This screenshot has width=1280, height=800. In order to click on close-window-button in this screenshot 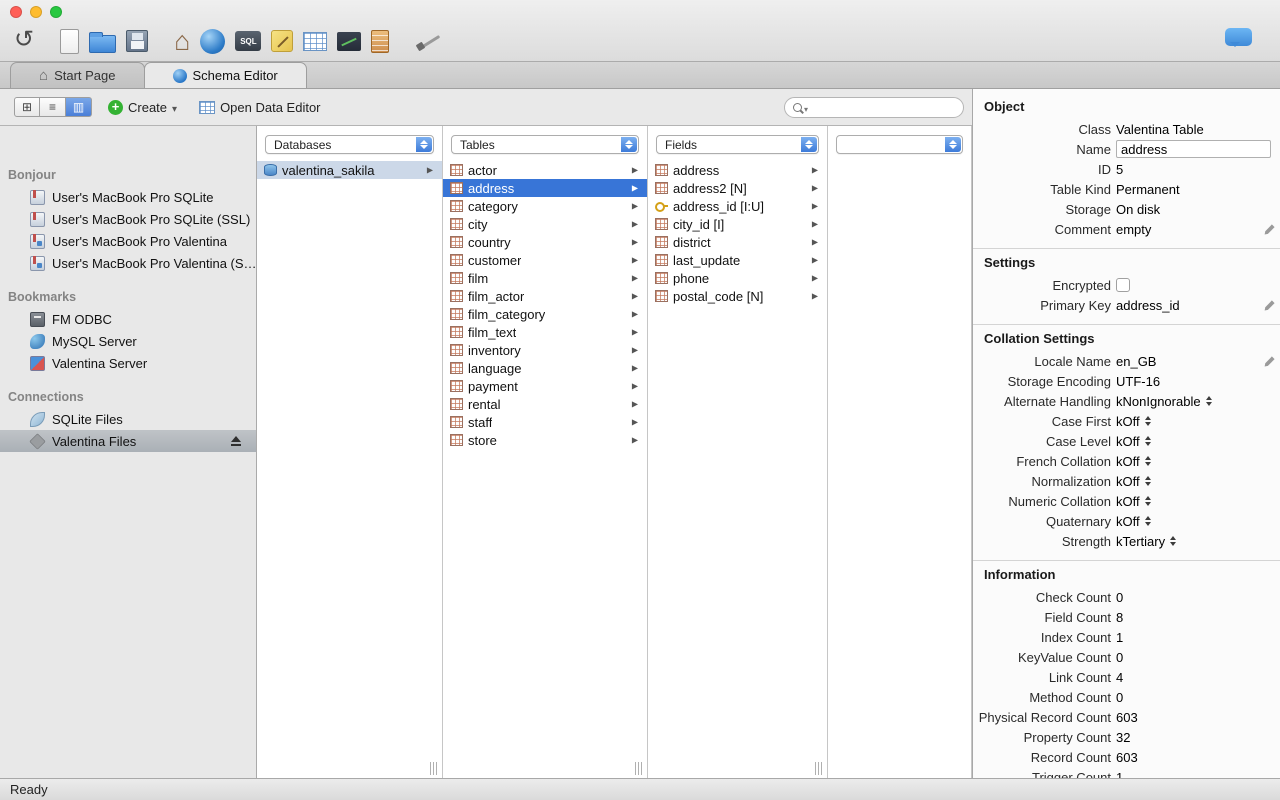, I will do `click(16, 12)`.